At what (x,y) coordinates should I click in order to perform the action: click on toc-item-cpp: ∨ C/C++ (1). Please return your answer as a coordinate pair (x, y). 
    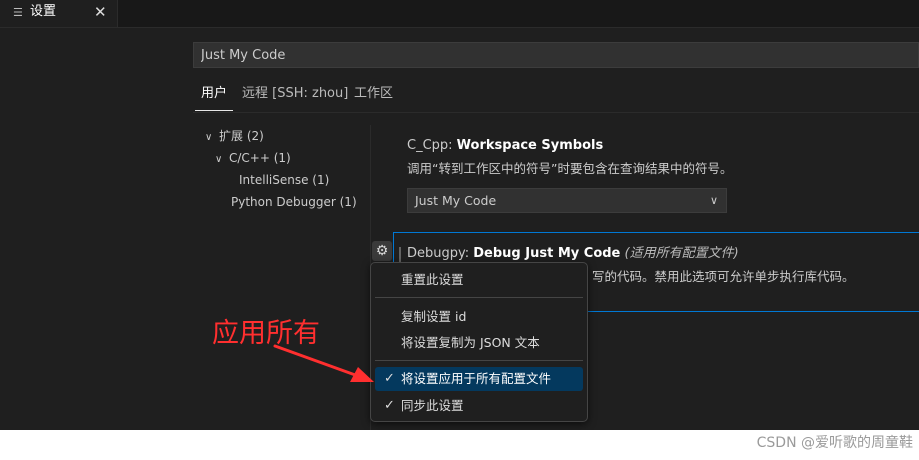
    Looking at the image, I should click on (253, 159).